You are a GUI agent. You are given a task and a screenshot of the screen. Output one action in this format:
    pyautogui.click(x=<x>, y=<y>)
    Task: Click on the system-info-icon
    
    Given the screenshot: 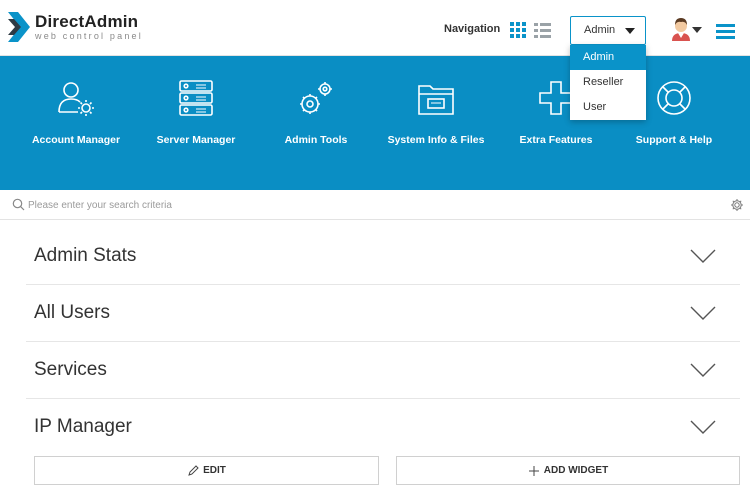 What is the action you would take?
    pyautogui.click(x=436, y=100)
    